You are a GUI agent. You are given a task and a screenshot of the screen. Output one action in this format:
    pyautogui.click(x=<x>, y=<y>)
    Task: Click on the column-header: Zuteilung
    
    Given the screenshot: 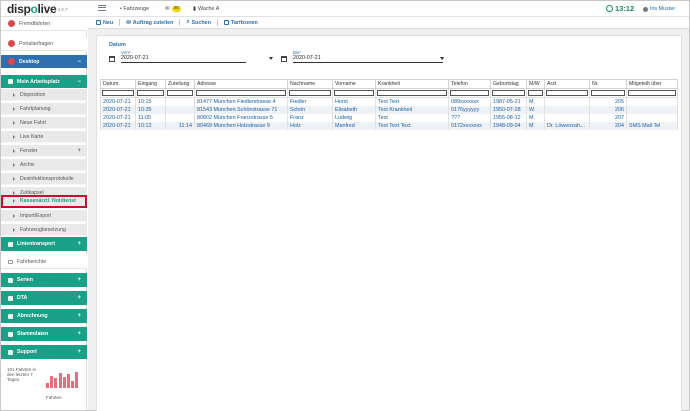 What is the action you would take?
    pyautogui.click(x=180, y=84)
    